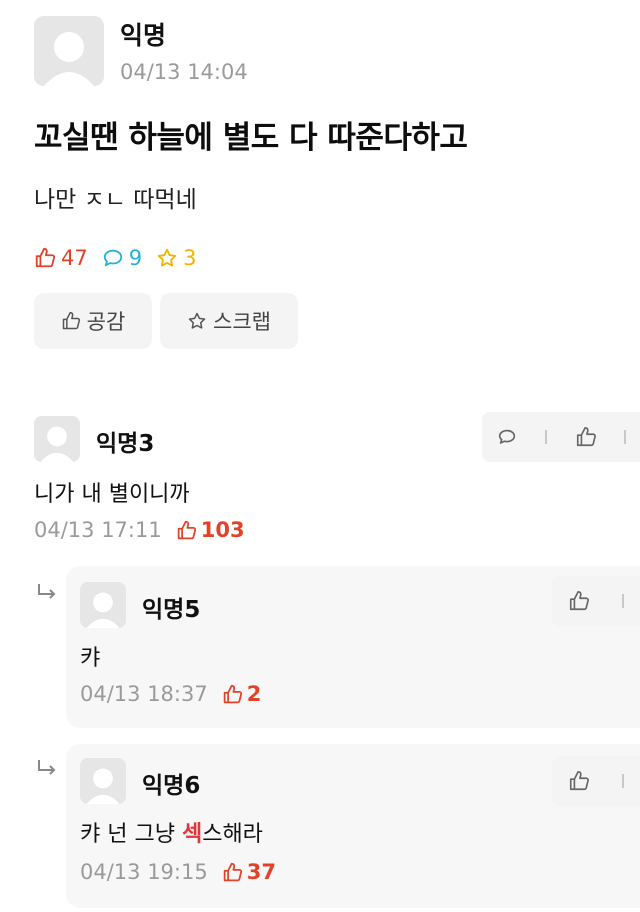 The image size is (640, 912). Describe the element at coordinates (98, 530) in the screenshot. I see `comment-timestamp: 04/13 17:11` at that location.